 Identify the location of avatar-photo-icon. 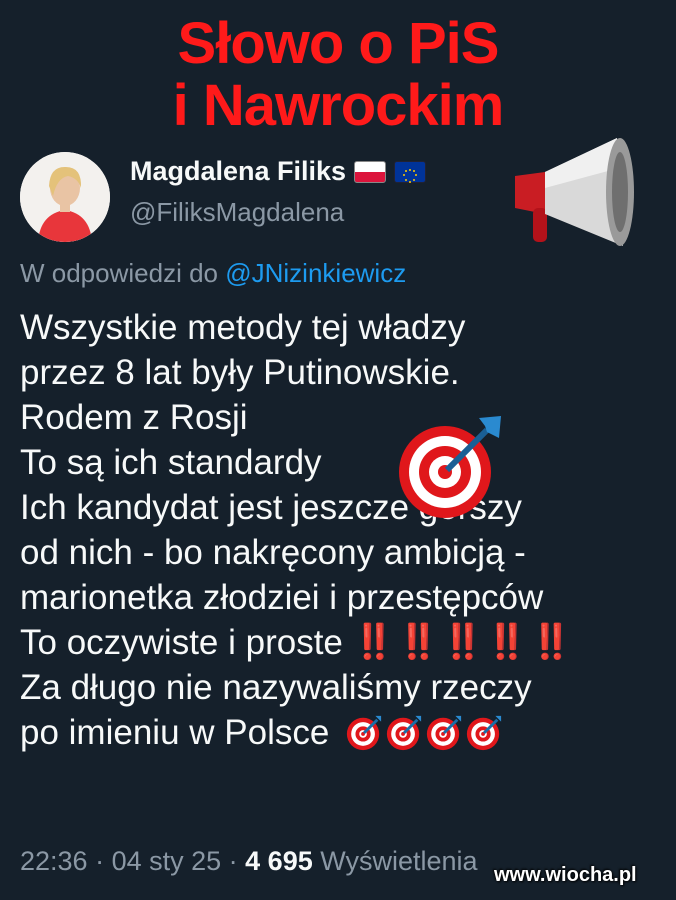
(65, 197).